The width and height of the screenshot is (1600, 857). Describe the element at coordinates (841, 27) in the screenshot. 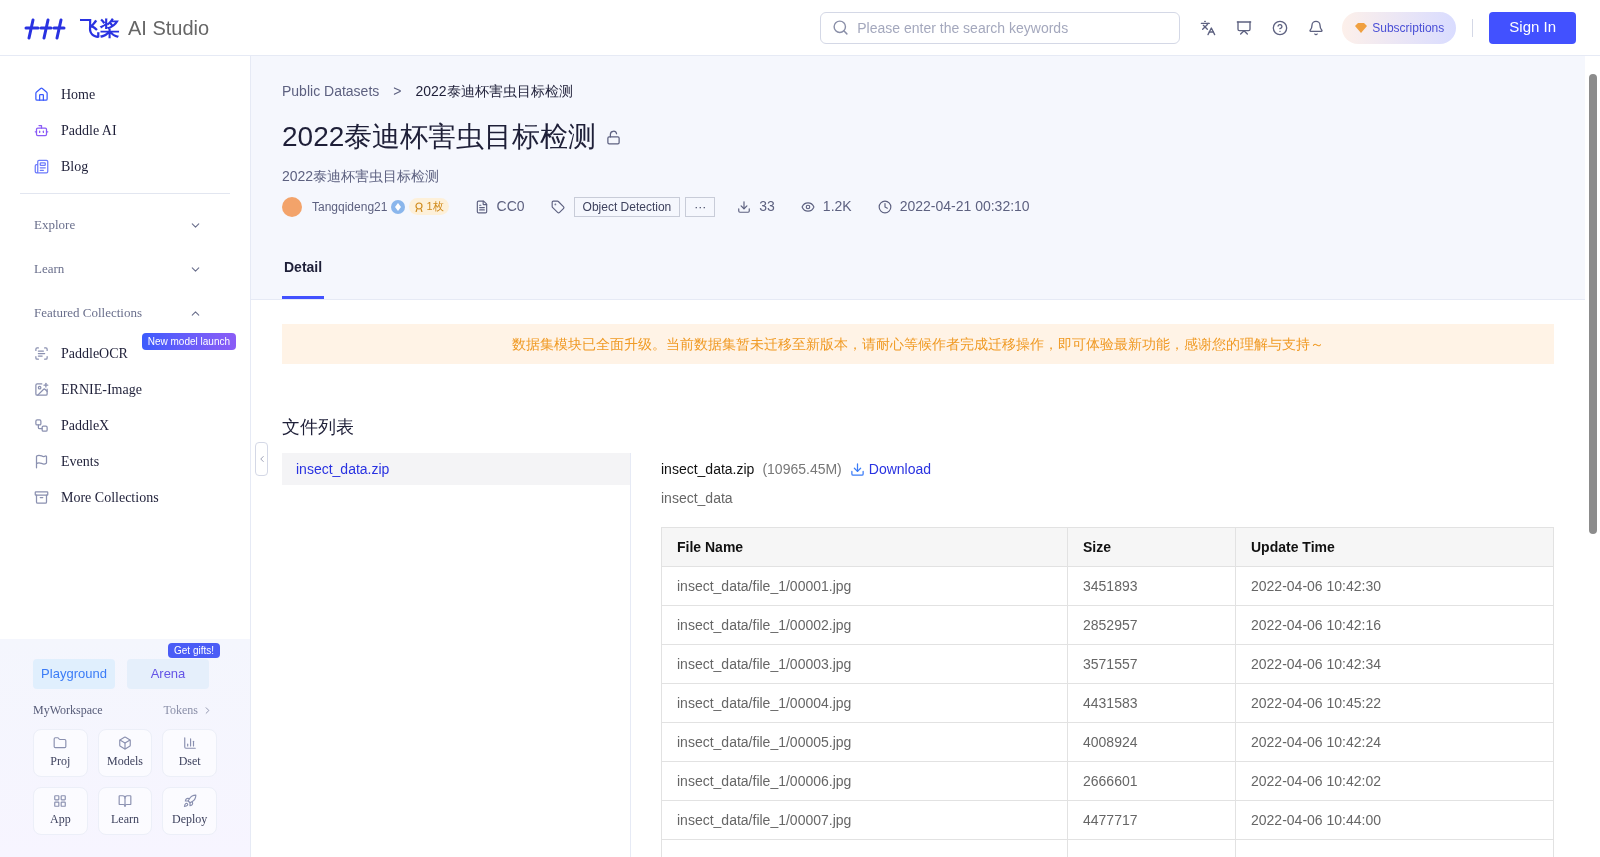

I see `search-icon` at that location.